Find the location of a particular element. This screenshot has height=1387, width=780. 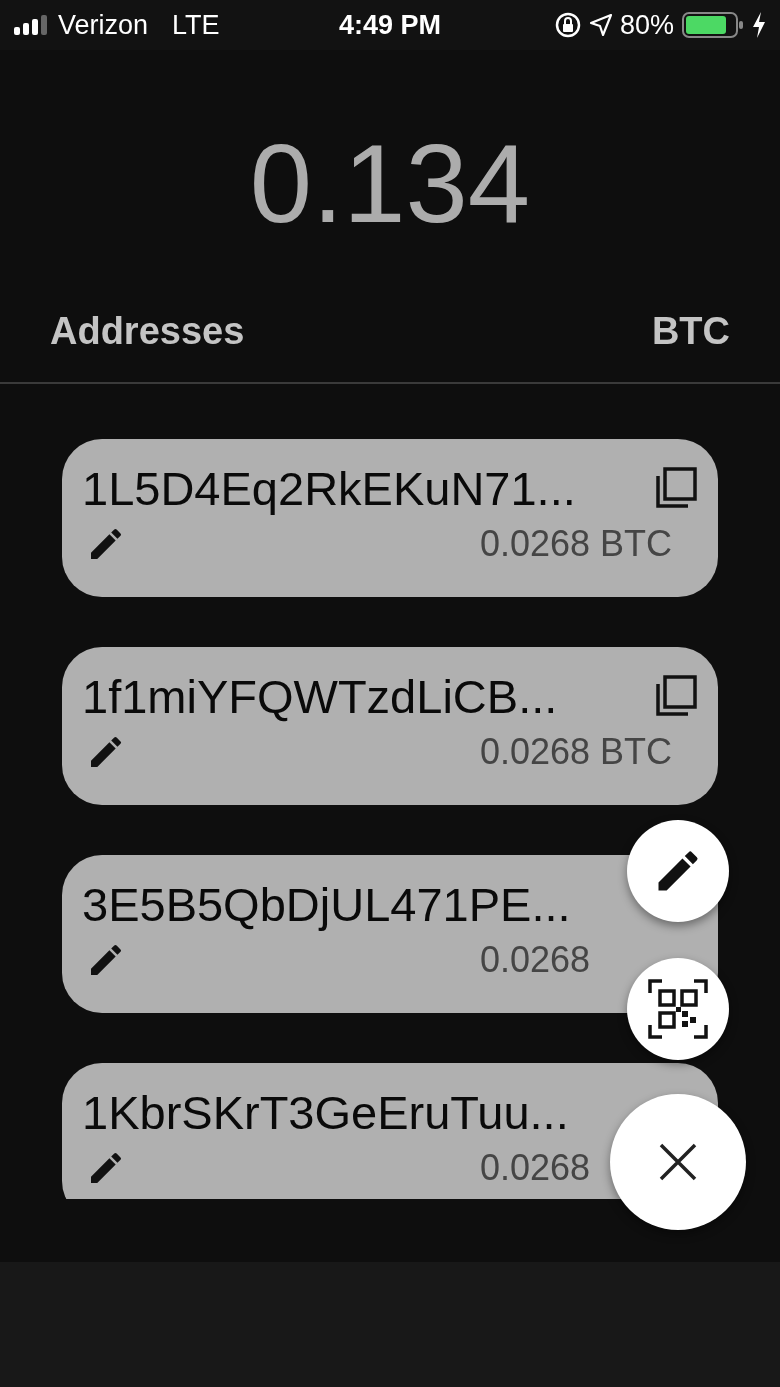

carrier-name: Verizon is located at coordinates (103, 25).